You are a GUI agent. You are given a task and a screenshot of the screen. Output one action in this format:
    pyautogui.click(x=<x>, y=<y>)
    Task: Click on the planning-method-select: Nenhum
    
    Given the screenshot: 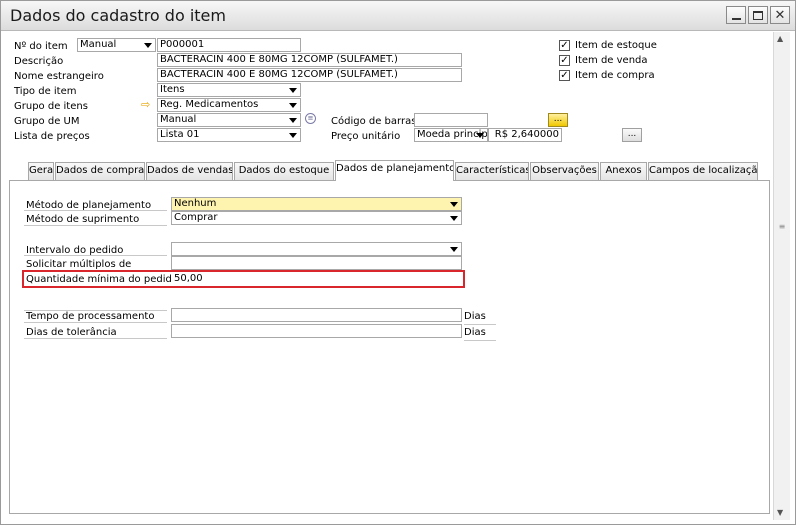 What is the action you would take?
    pyautogui.click(x=316, y=204)
    